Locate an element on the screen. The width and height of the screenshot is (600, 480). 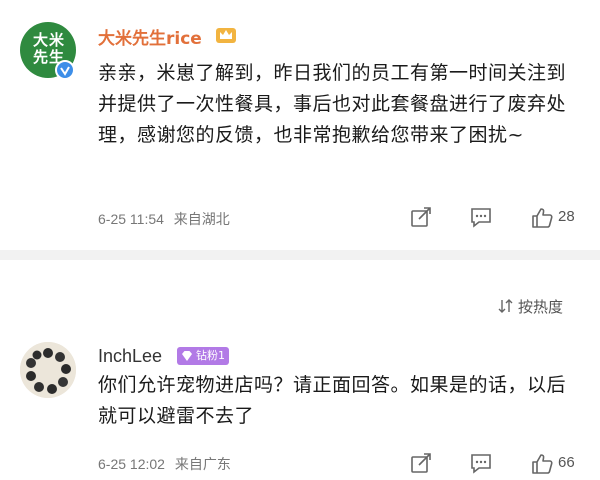
username: 大米先生rice is located at coordinates (150, 36).